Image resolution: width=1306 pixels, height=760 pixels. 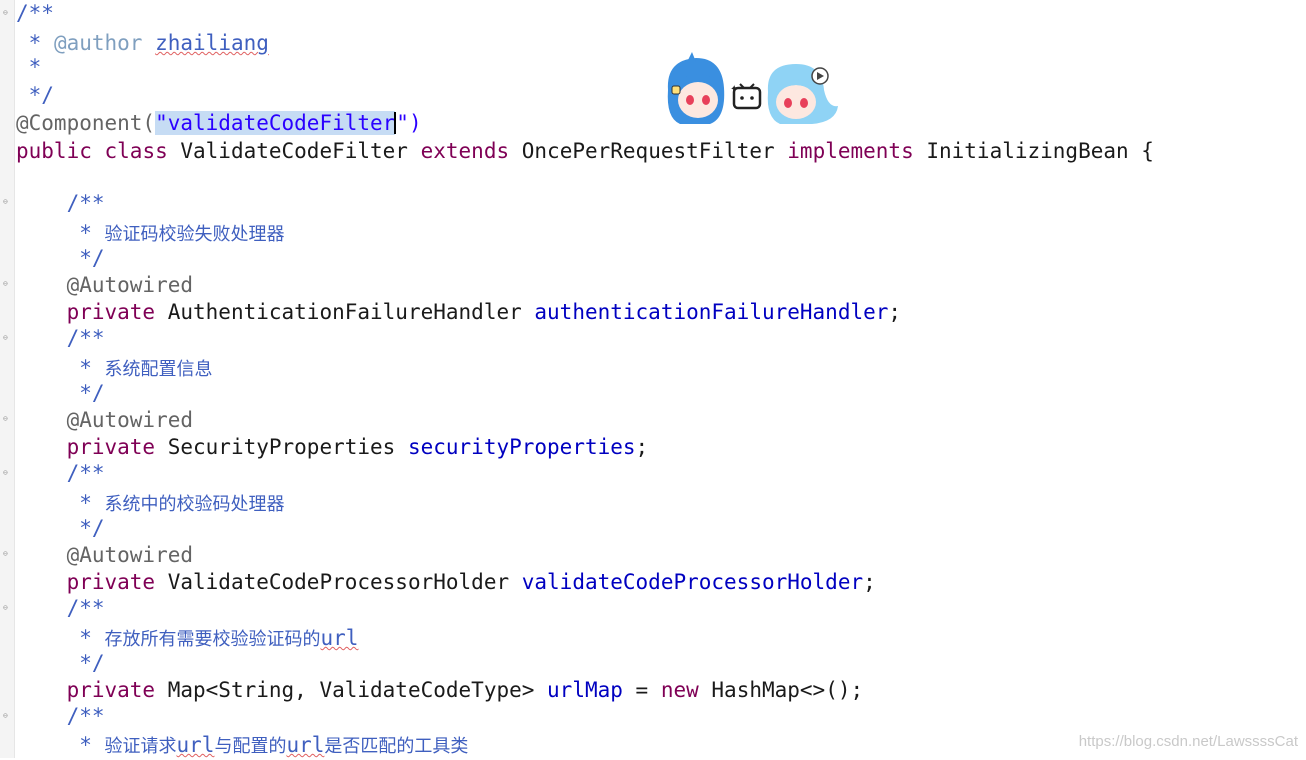 I want to click on code-line: * @author zhailiang, so click(x=142, y=43).